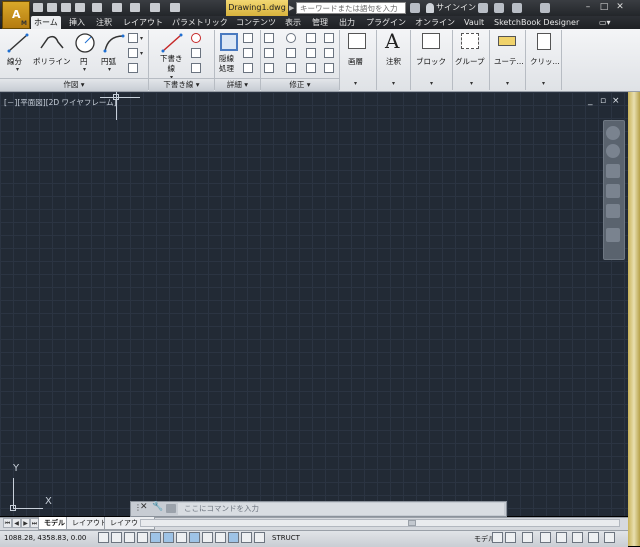 Image resolution: width=640 pixels, height=547 pixels. Describe the element at coordinates (200, 22) in the screenshot. I see `tab-parametric: パラメトリック` at that location.